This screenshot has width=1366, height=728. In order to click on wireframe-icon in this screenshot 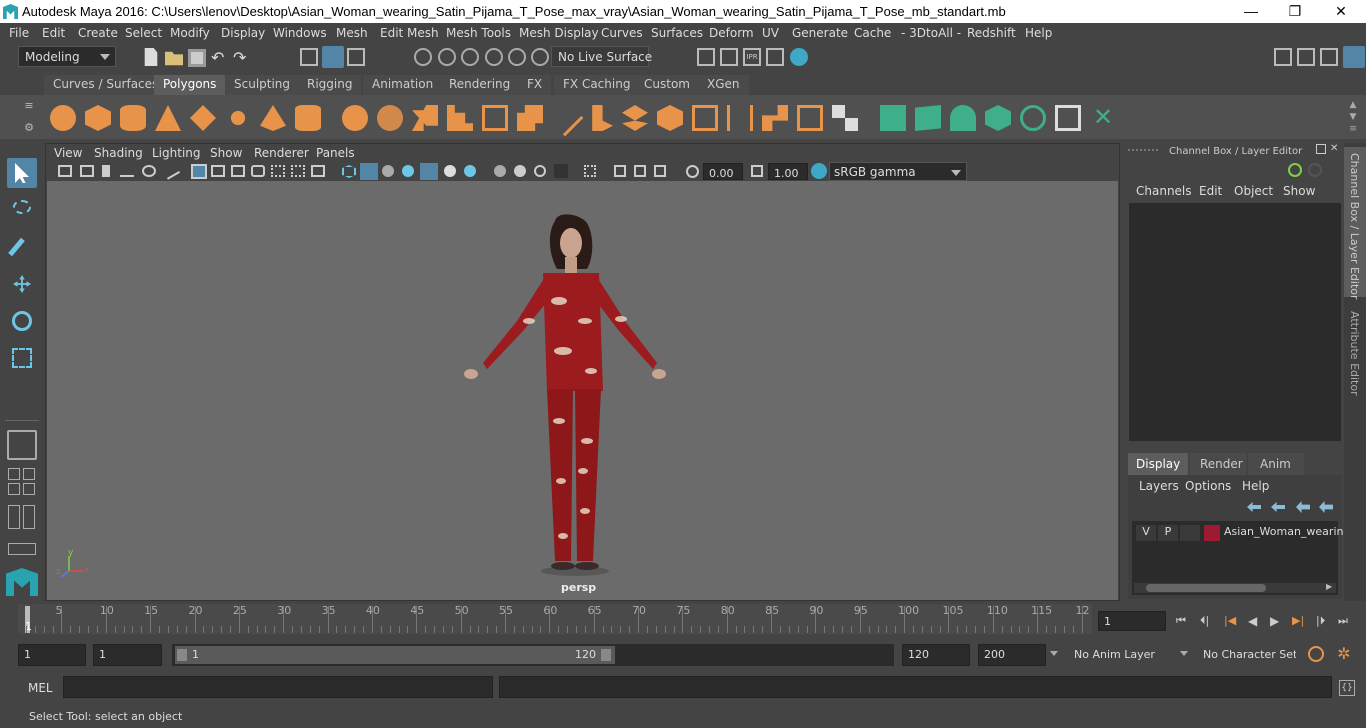, I will do `click(349, 171)`.